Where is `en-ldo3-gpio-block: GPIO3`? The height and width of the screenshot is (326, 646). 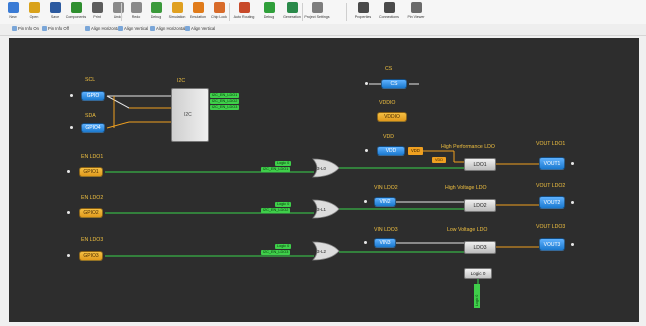 en-ldo3-gpio-block: GPIO3 is located at coordinates (91, 256).